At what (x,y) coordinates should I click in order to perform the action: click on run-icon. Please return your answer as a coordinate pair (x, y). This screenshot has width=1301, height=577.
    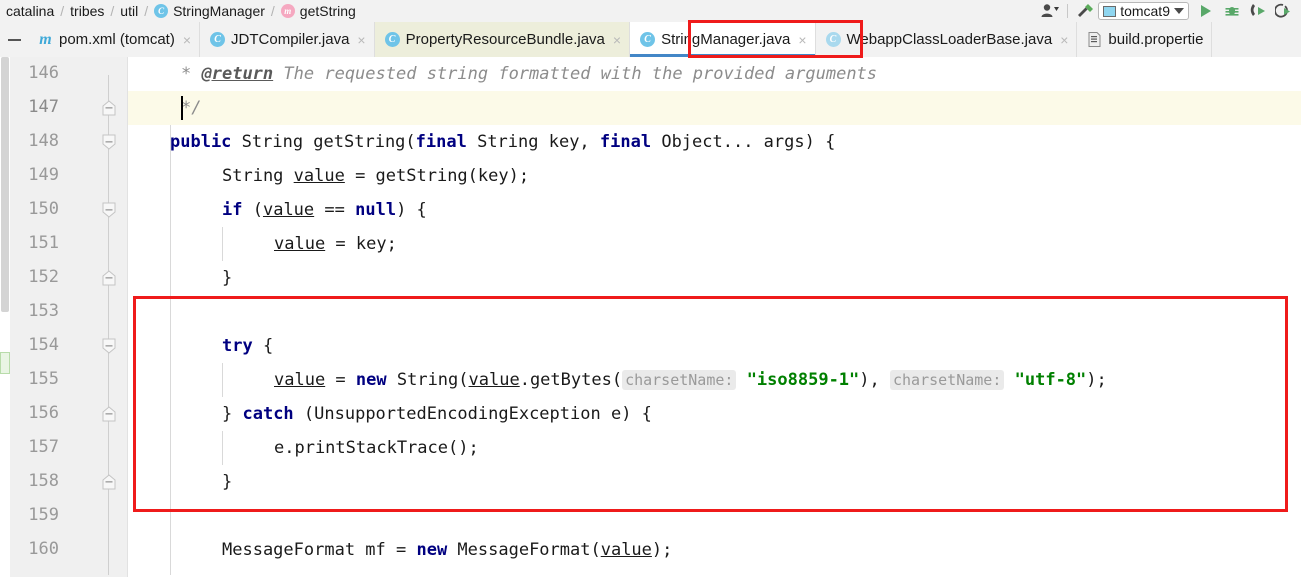
    Looking at the image, I should click on (1206, 11).